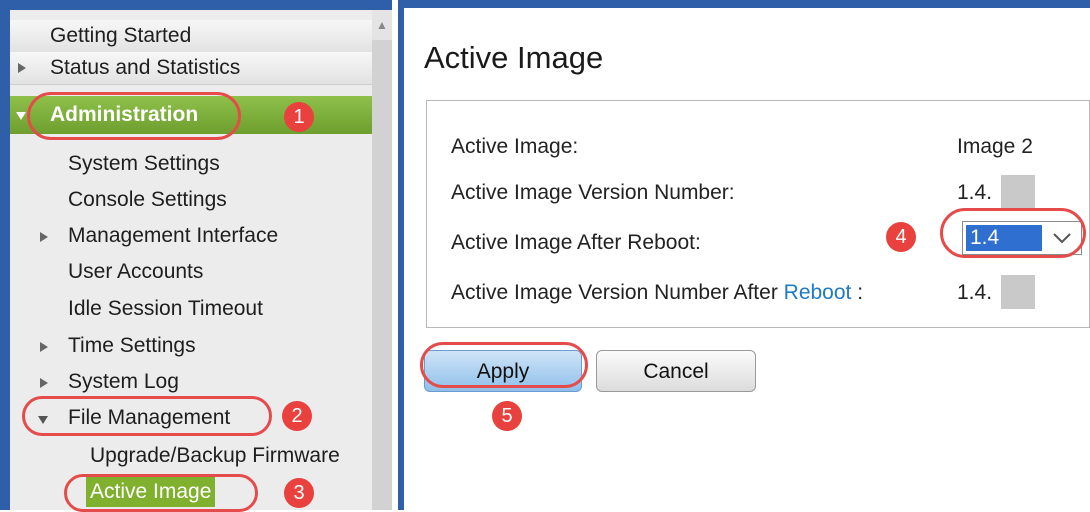 This screenshot has height=512, width=1090. Describe the element at coordinates (995, 146) in the screenshot. I see `active-image-value: Image 2` at that location.